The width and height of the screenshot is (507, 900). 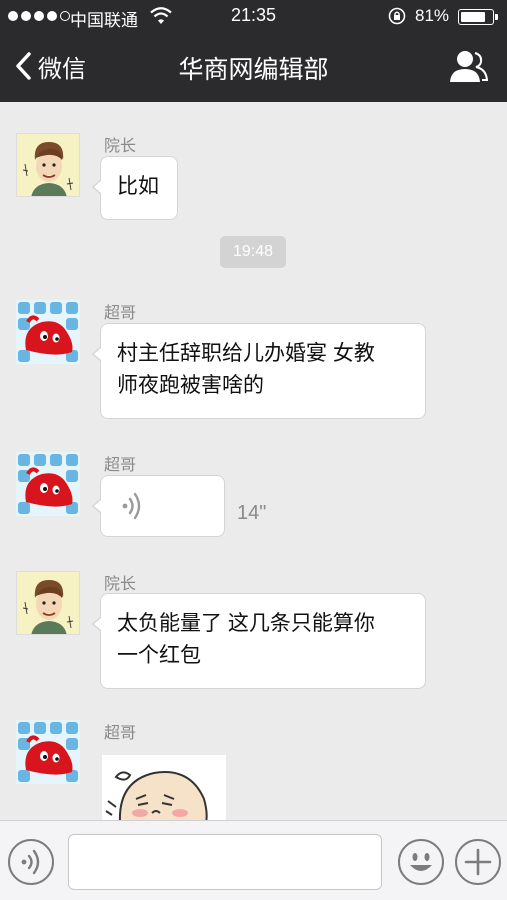 What do you see at coordinates (397, 16) in the screenshot?
I see `rotation-lock-icon` at bounding box center [397, 16].